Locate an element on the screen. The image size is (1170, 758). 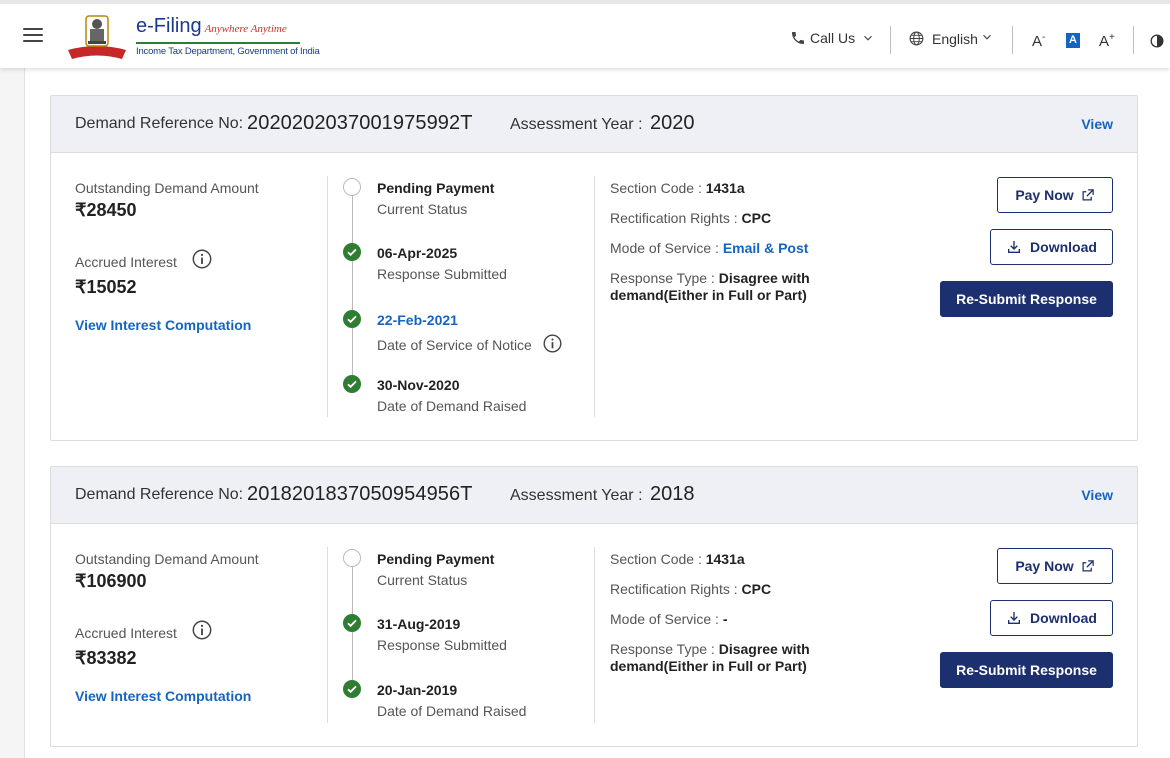
call-us-label: Call Us is located at coordinates (833, 38).